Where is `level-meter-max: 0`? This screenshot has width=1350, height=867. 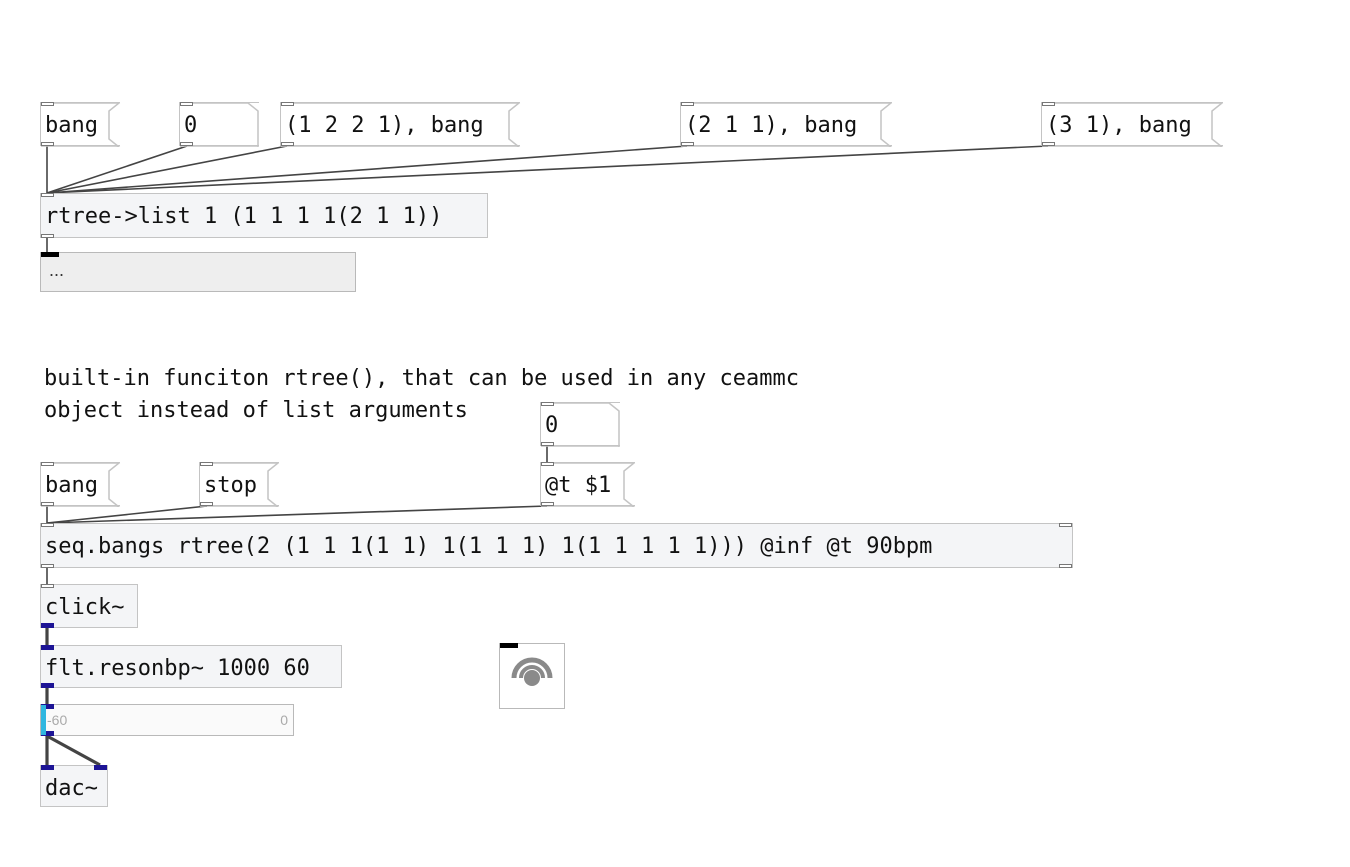
level-meter-max: 0 is located at coordinates (284, 720).